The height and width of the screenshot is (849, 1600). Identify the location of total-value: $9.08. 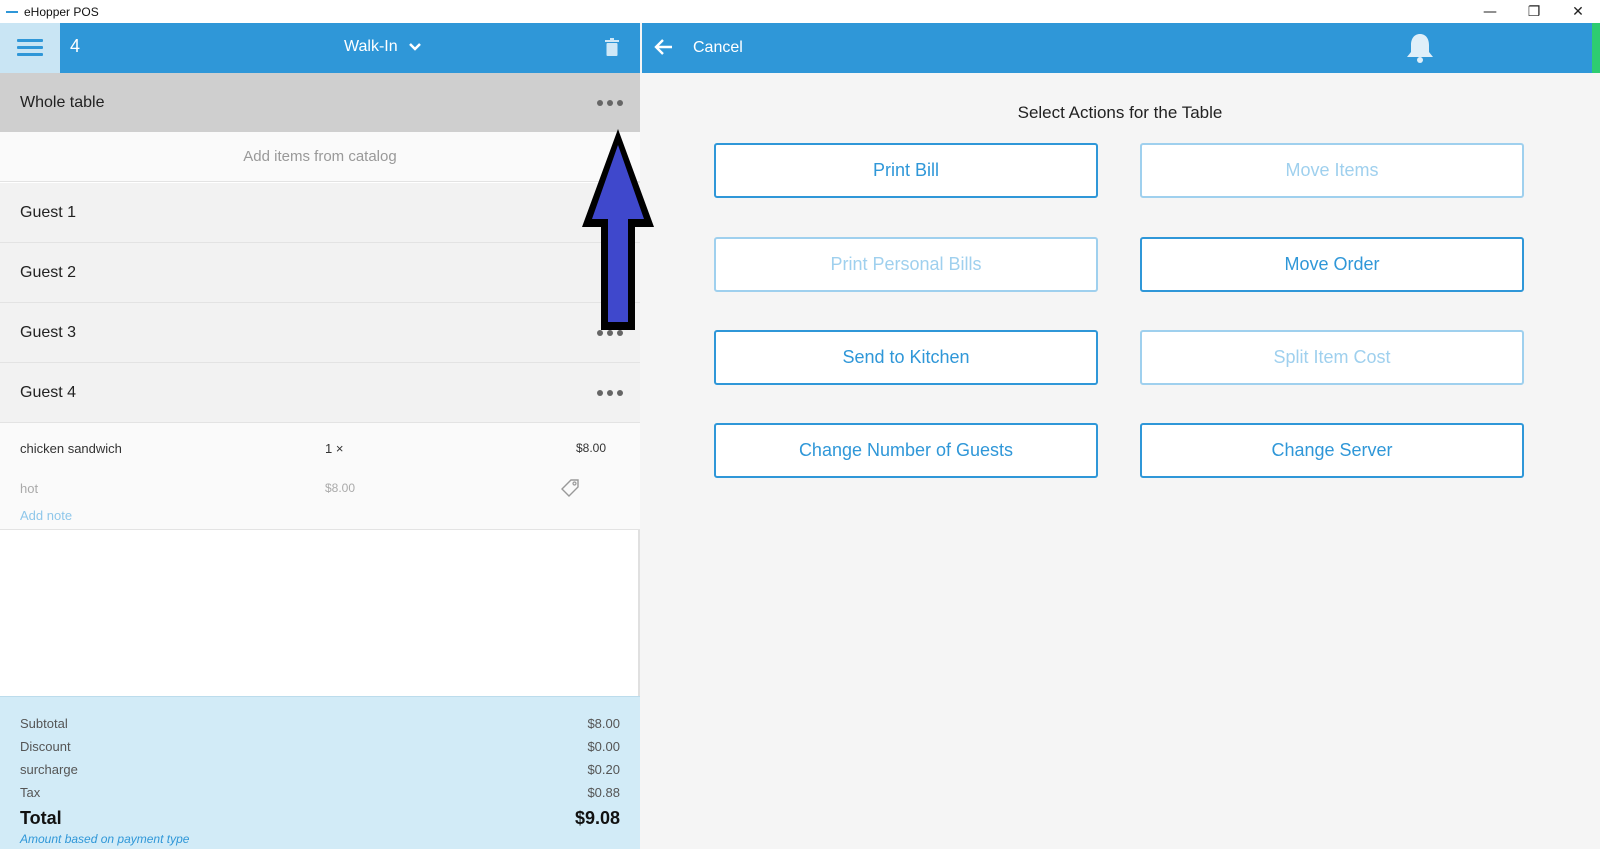
(597, 818).